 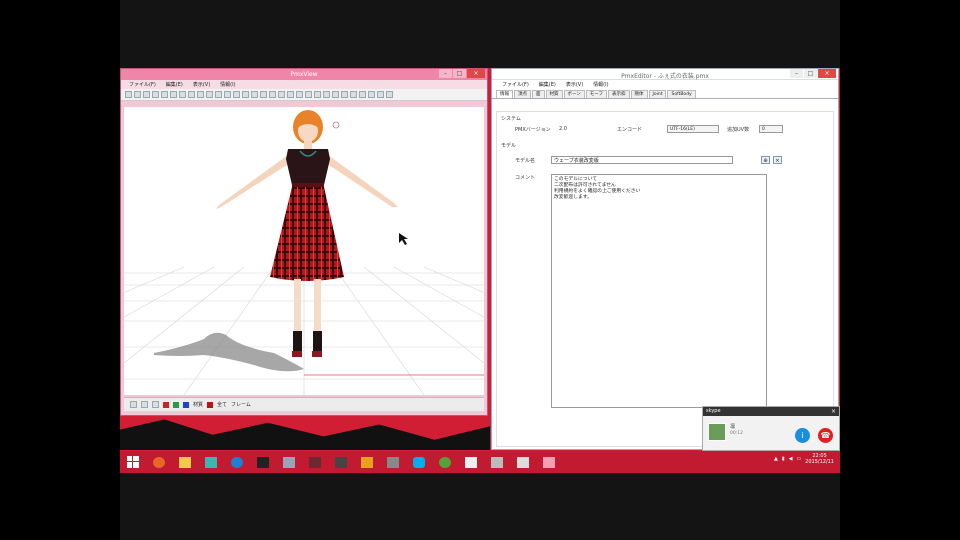 I want to click on pmxeditor-titlebar: PmxEditor - ふぇ式の衣装.pmx – □ ×, so click(x=665, y=74).